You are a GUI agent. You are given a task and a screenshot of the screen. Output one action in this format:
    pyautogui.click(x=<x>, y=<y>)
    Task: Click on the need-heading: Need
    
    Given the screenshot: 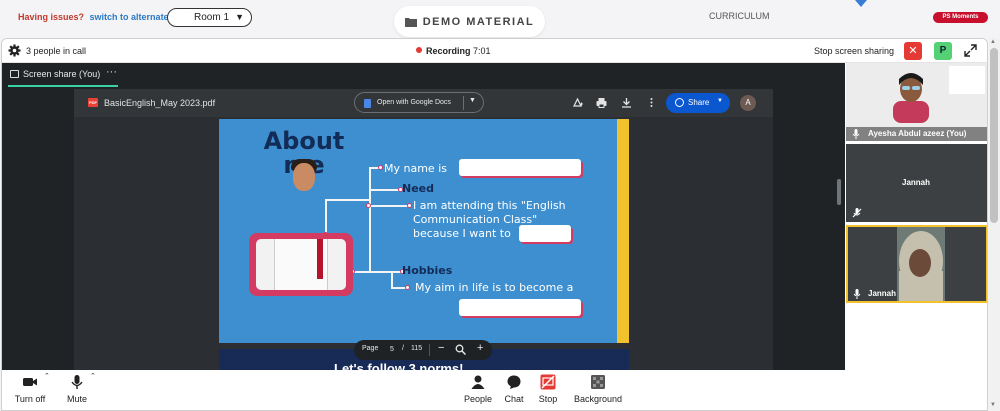 What is the action you would take?
    pyautogui.click(x=418, y=188)
    